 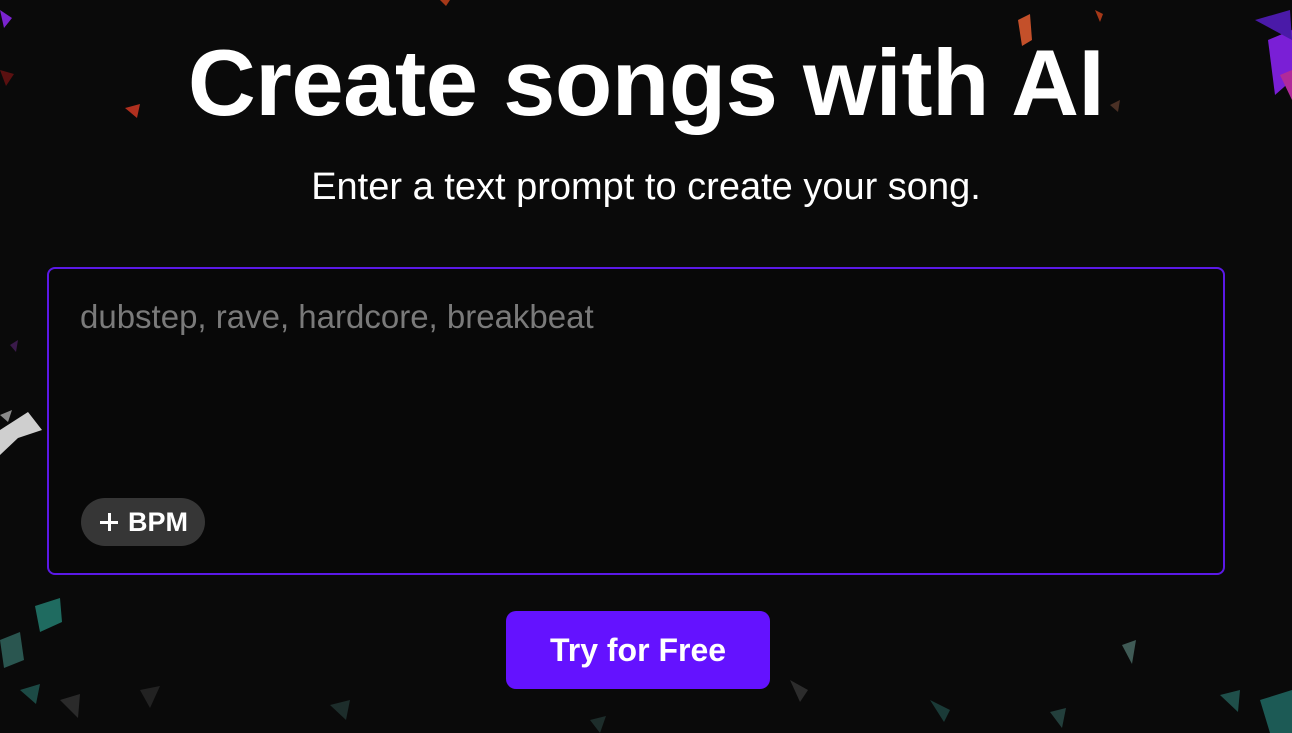 I want to click on try-for-free-button: Try for Free, so click(x=638, y=650).